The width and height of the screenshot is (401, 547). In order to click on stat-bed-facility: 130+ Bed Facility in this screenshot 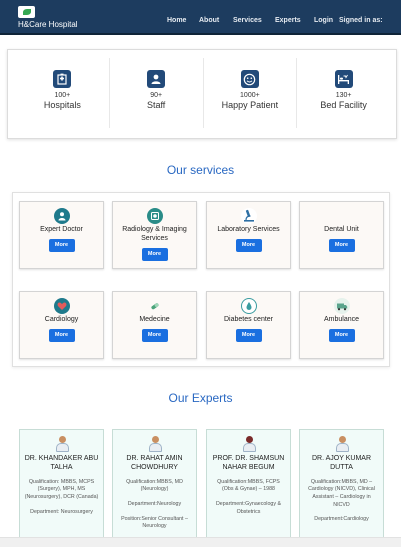, I will do `click(343, 93)`.